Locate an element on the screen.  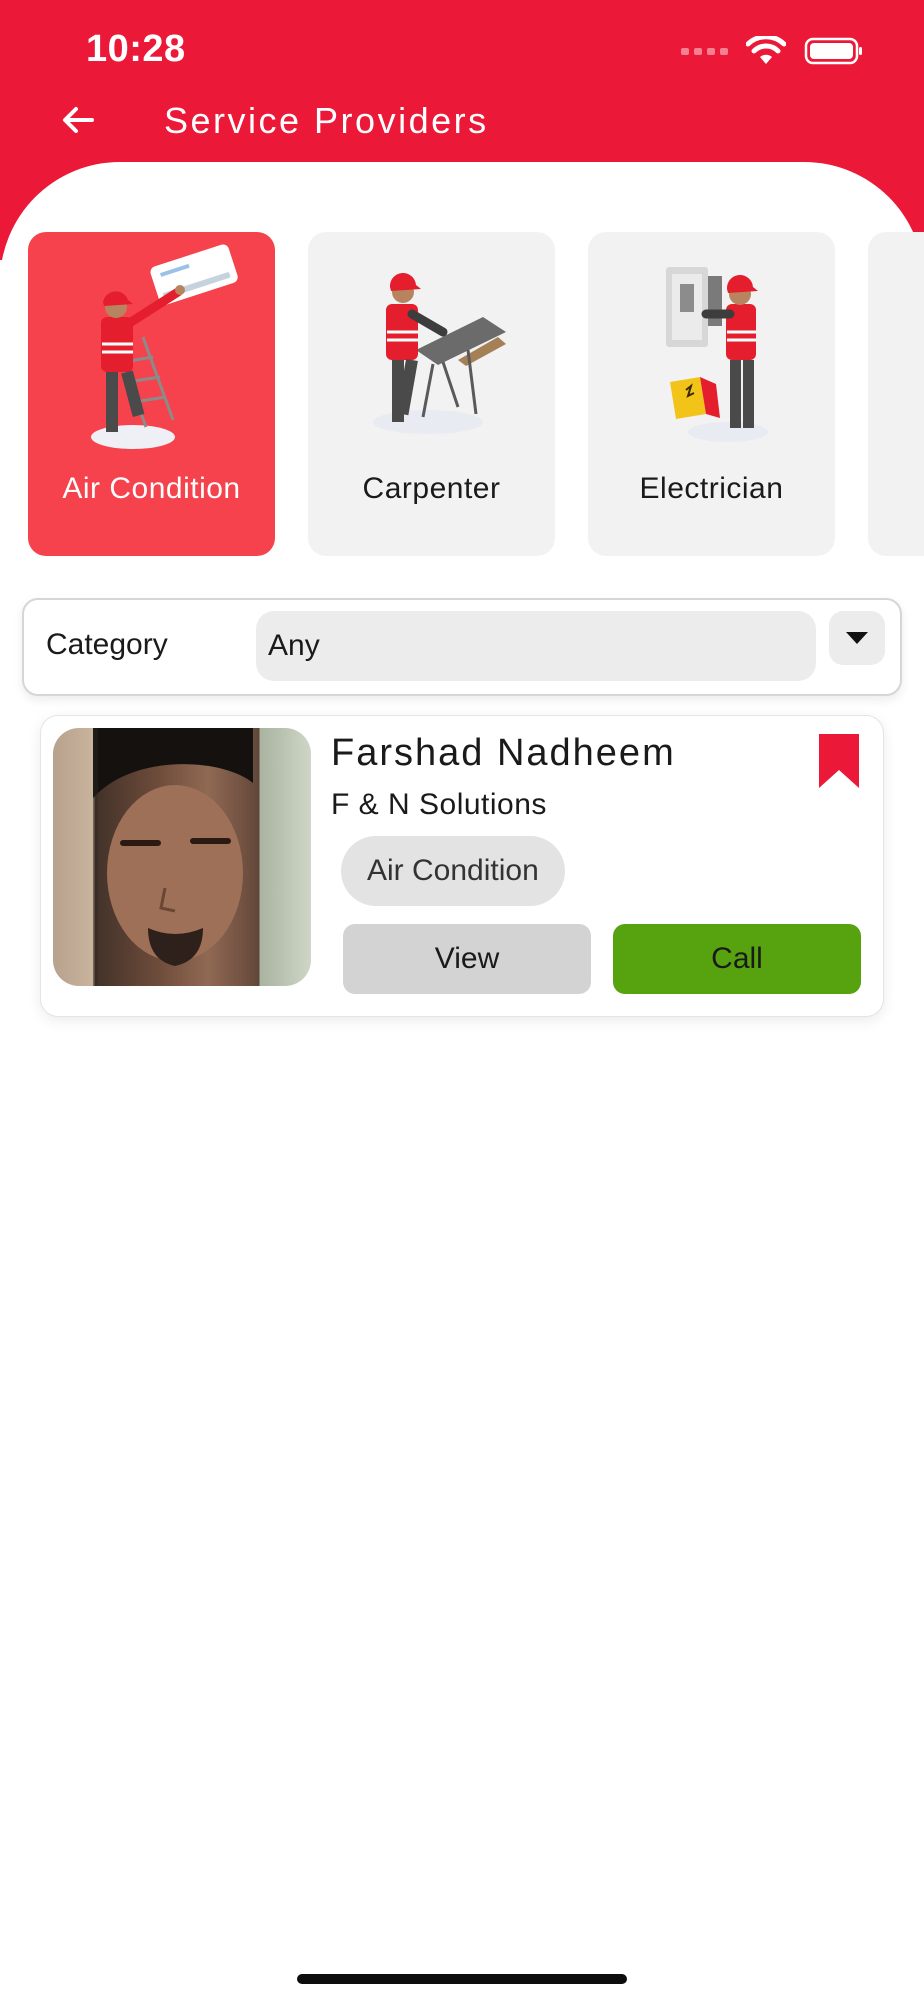
back-arrow-icon is located at coordinates (78, 120).